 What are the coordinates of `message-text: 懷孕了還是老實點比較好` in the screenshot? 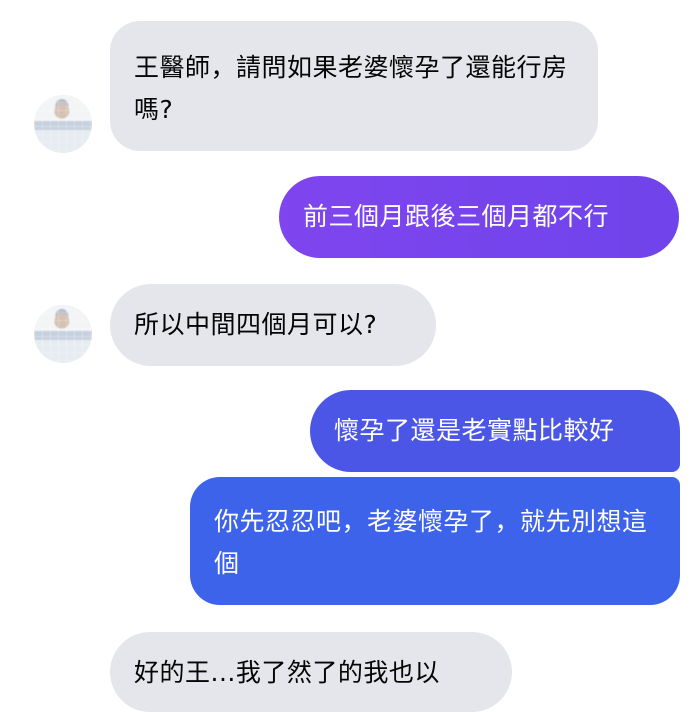 It's located at (474, 430).